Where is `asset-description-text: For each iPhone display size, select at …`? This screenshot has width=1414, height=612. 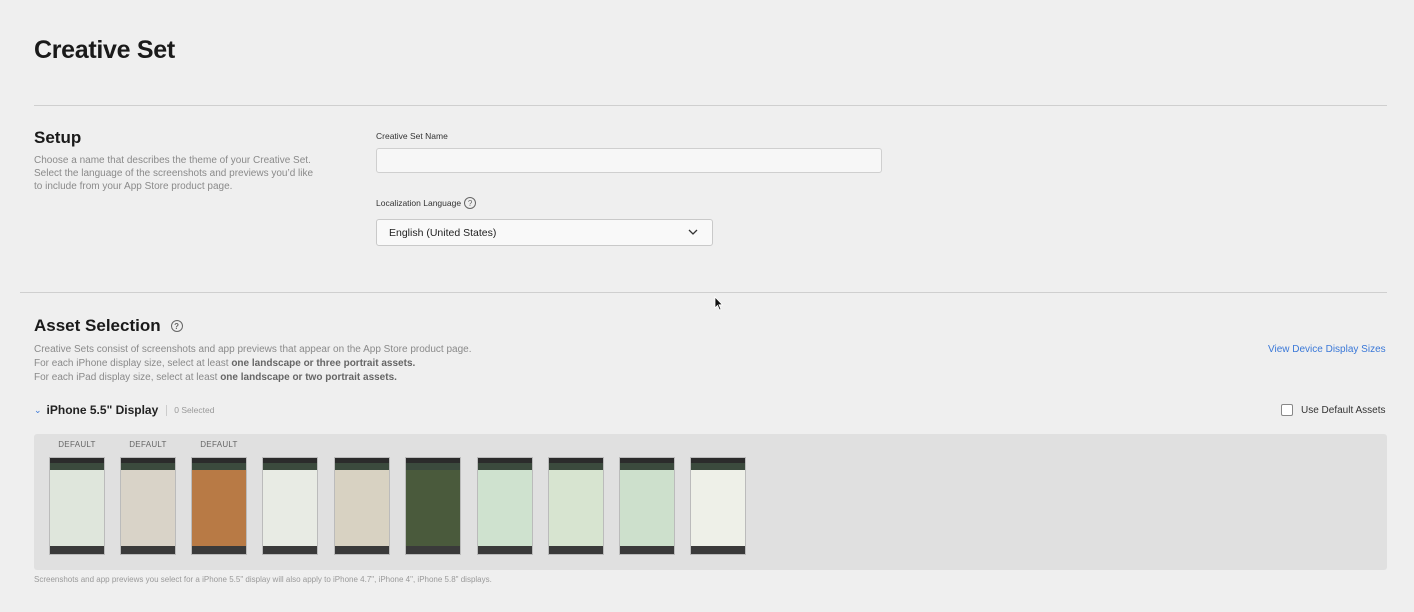 asset-description-text: For each iPhone display size, select at … is located at coordinates (133, 363).